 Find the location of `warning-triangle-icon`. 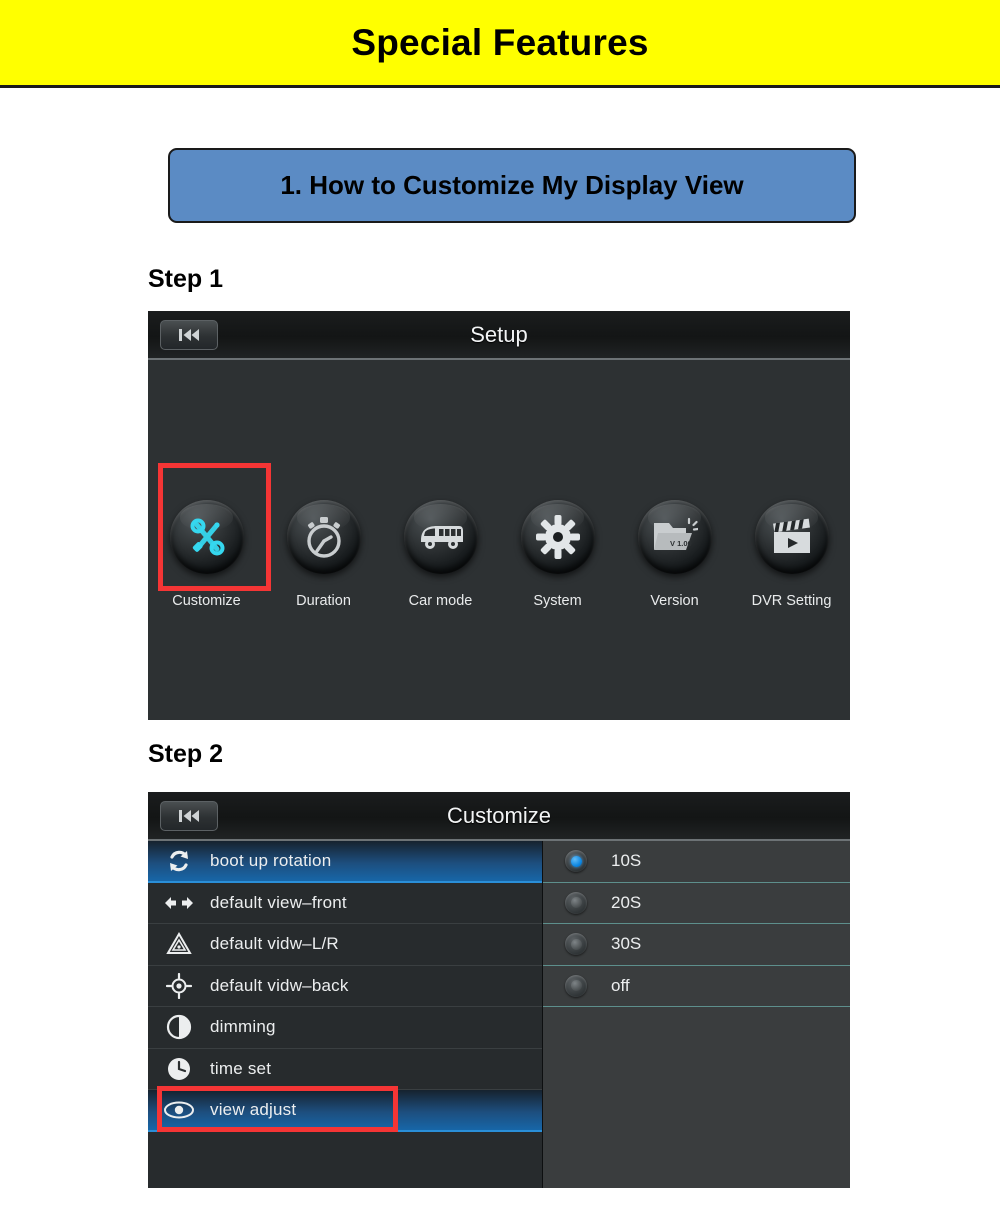

warning-triangle-icon is located at coordinates (179, 944).